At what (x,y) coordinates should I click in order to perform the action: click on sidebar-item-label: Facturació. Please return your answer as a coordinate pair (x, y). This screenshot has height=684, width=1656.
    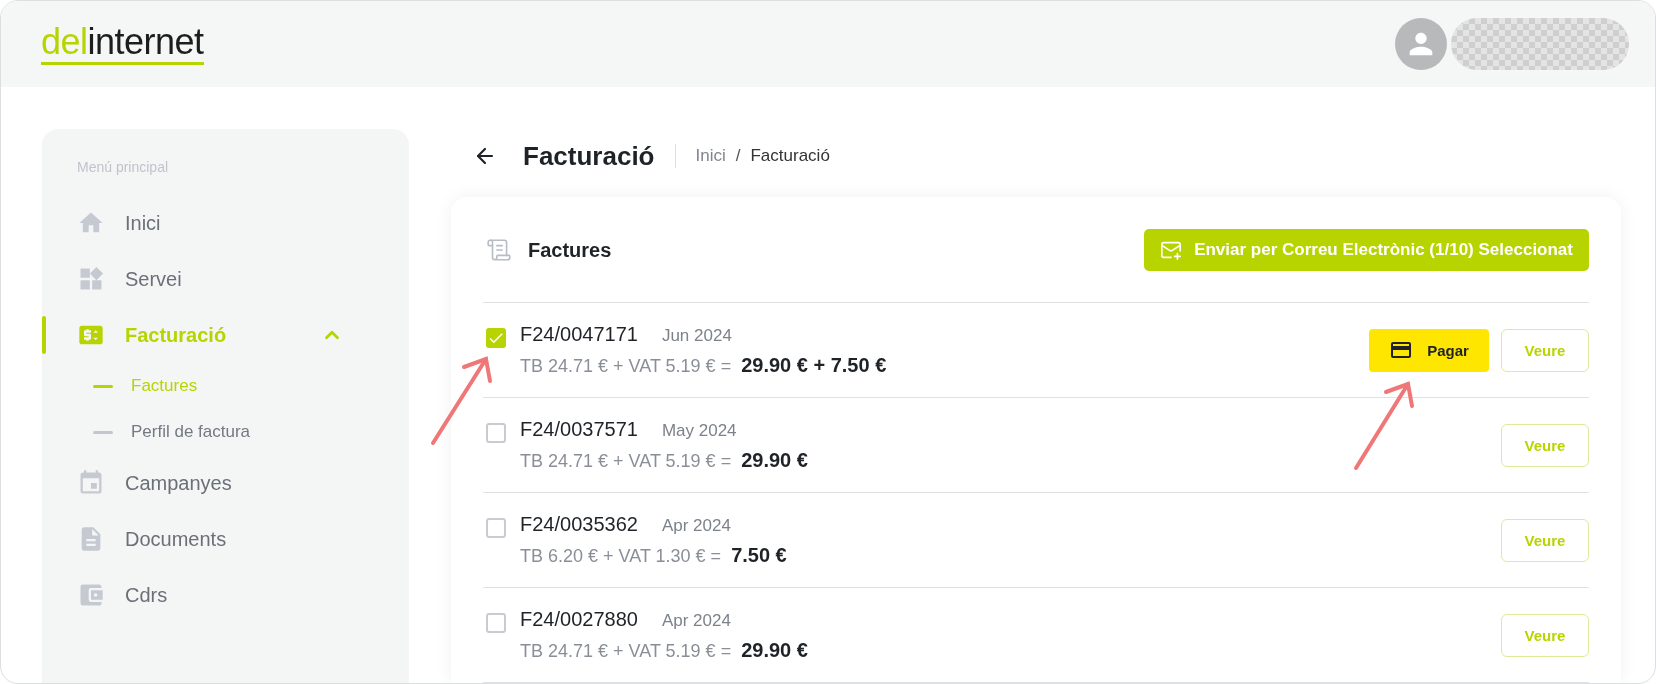
    Looking at the image, I should click on (176, 335).